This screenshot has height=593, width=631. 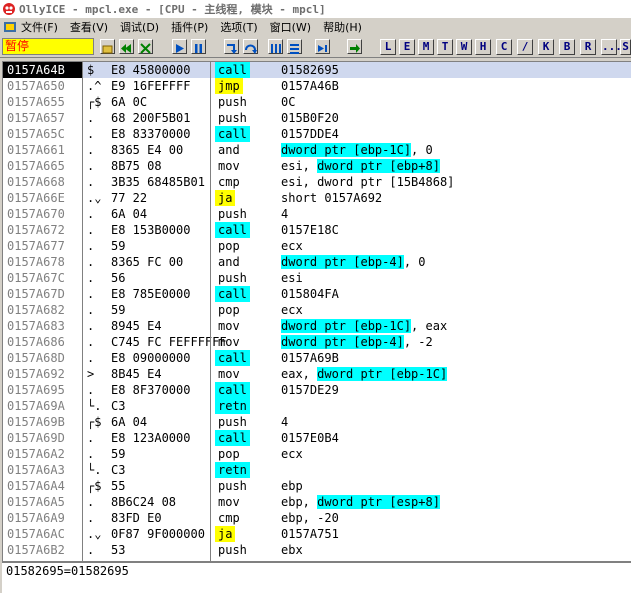 What do you see at coordinates (504, 47) in the screenshot?
I see `cpu-button: C` at bounding box center [504, 47].